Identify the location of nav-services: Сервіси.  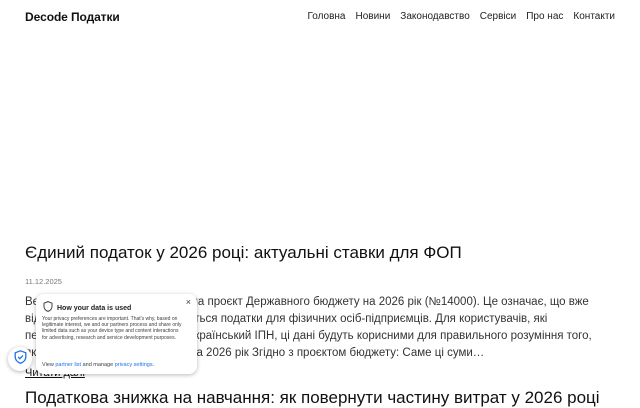
(498, 16).